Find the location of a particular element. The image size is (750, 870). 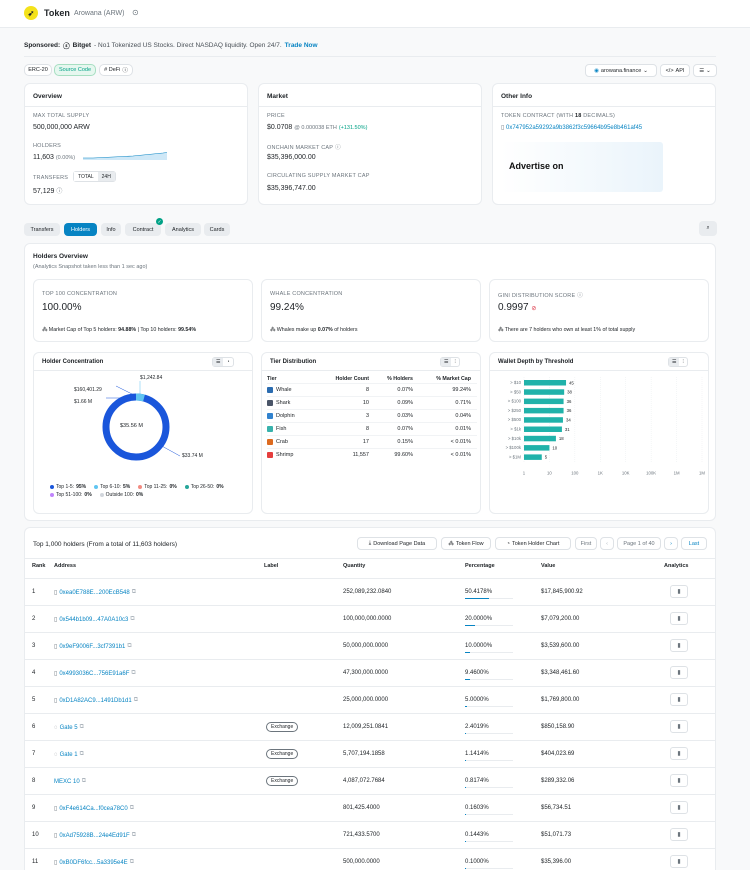

legend-item: Top 26-50: 0% is located at coordinates (204, 487).